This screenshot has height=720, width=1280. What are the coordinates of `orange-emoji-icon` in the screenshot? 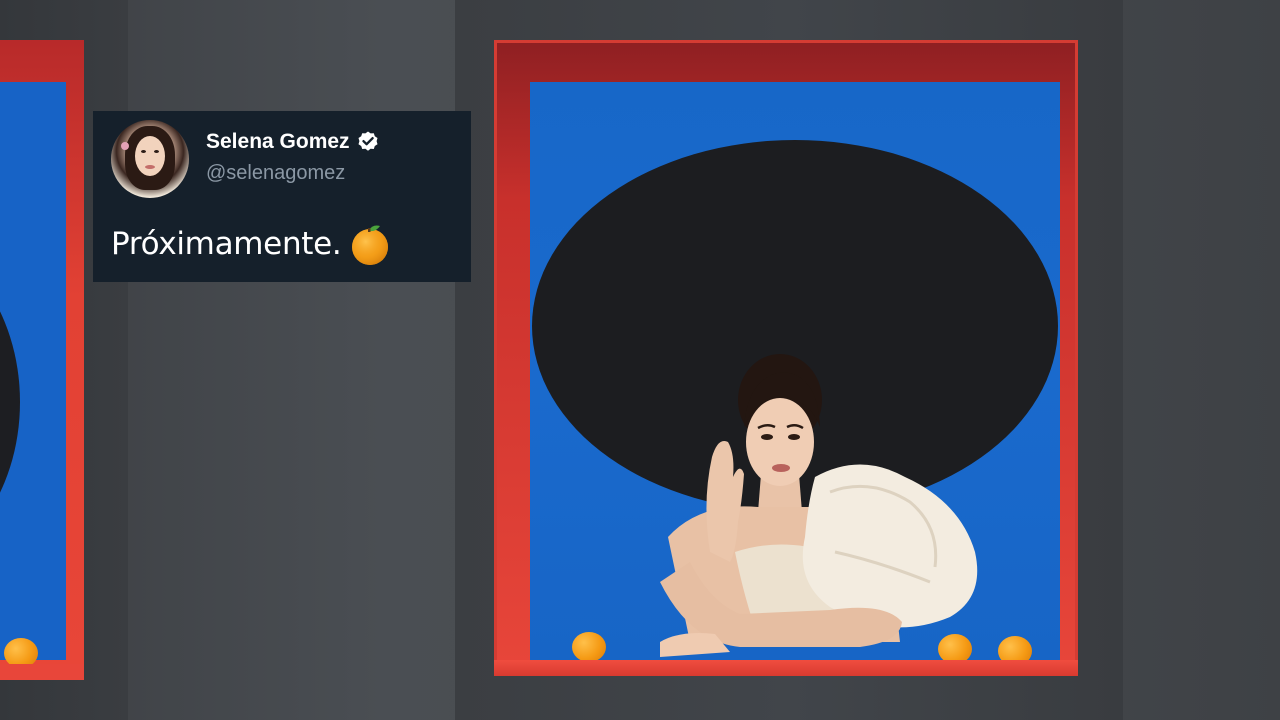 It's located at (370, 245).